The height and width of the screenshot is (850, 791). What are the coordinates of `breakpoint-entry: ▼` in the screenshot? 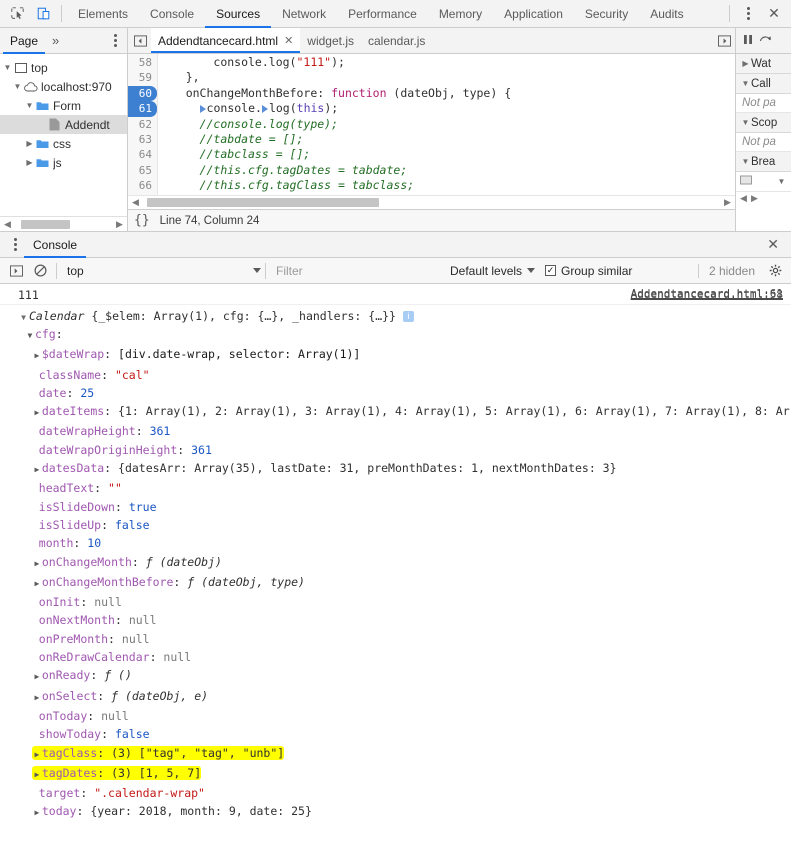 It's located at (763, 181).